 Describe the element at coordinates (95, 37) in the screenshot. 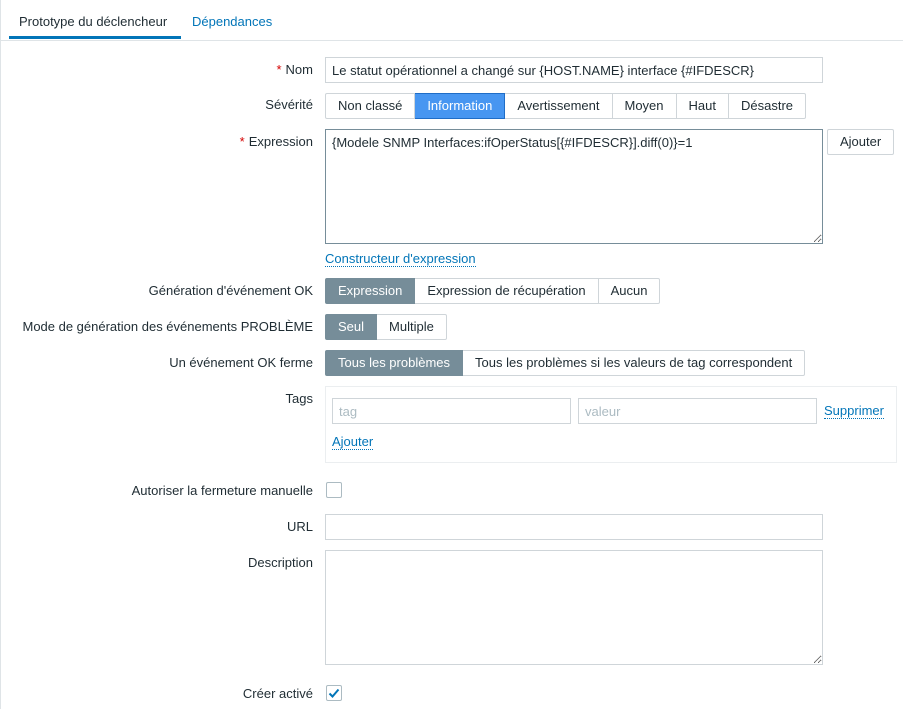

I see `active-tab-indicator` at that location.